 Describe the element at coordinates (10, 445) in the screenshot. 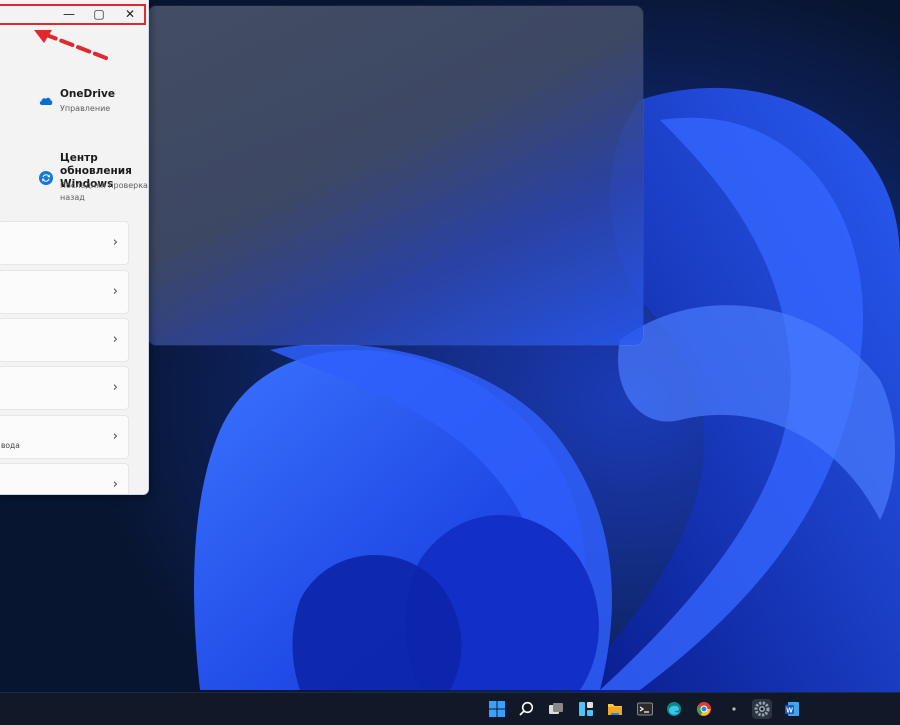

I see `card-text: вода` at that location.